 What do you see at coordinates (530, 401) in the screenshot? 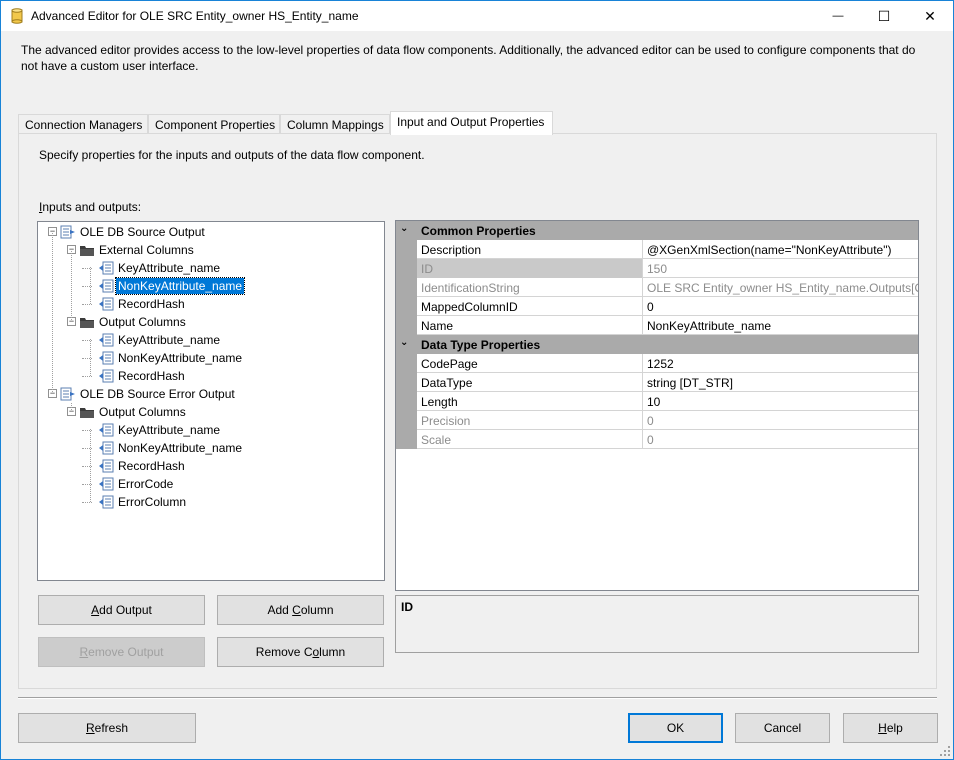
I see `property-name: Length` at bounding box center [530, 401].